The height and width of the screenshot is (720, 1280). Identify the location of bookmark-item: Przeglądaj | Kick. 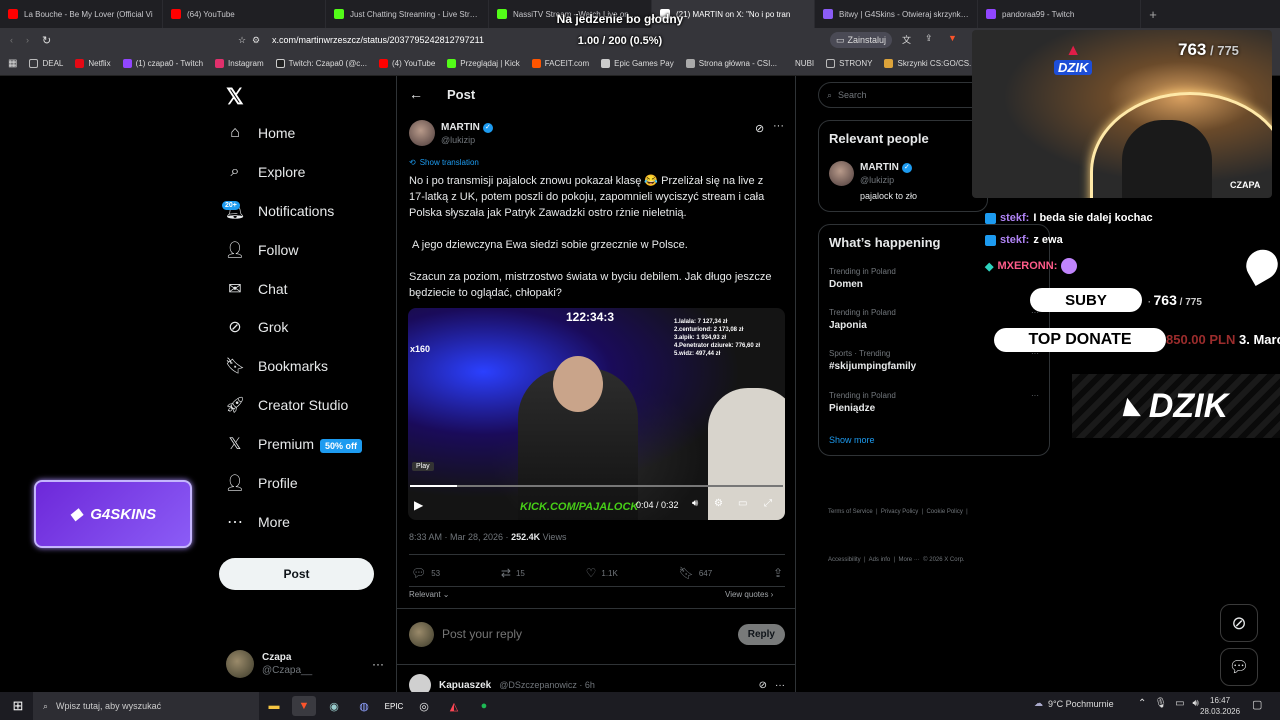
(483, 63).